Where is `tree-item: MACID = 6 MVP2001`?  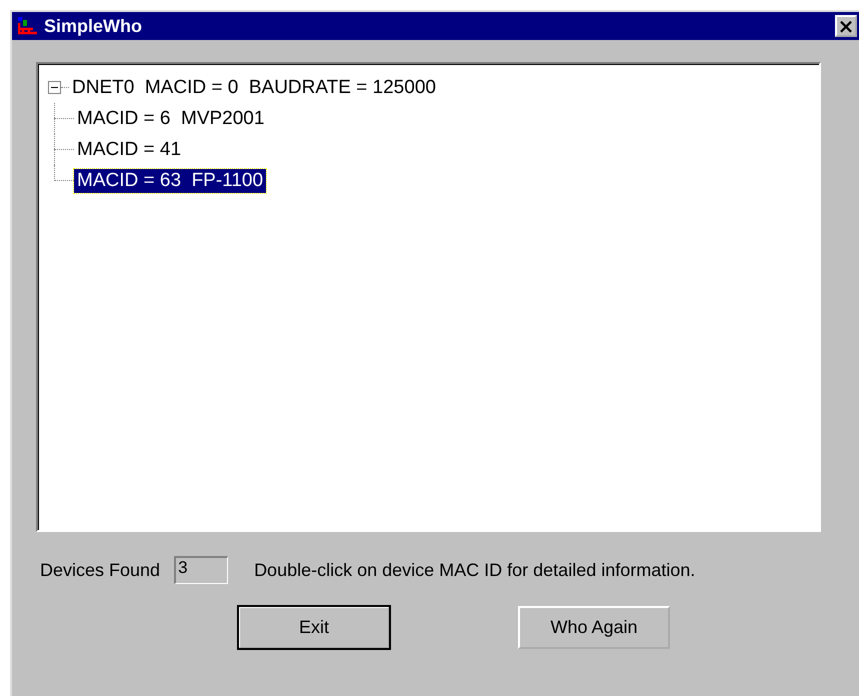
tree-item: MACID = 6 MVP2001 is located at coordinates (171, 118).